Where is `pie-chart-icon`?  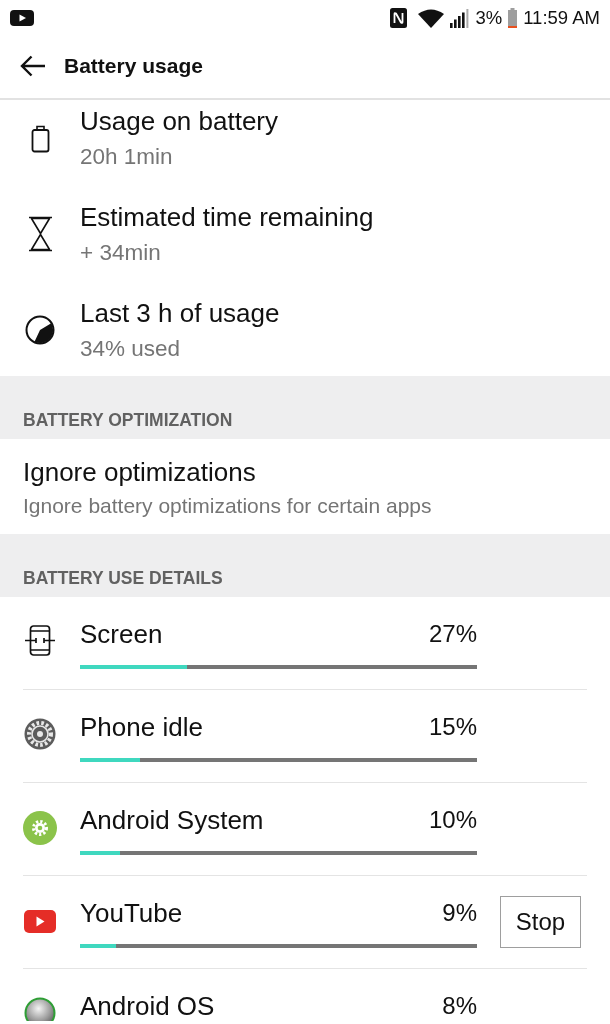 pie-chart-icon is located at coordinates (40, 330).